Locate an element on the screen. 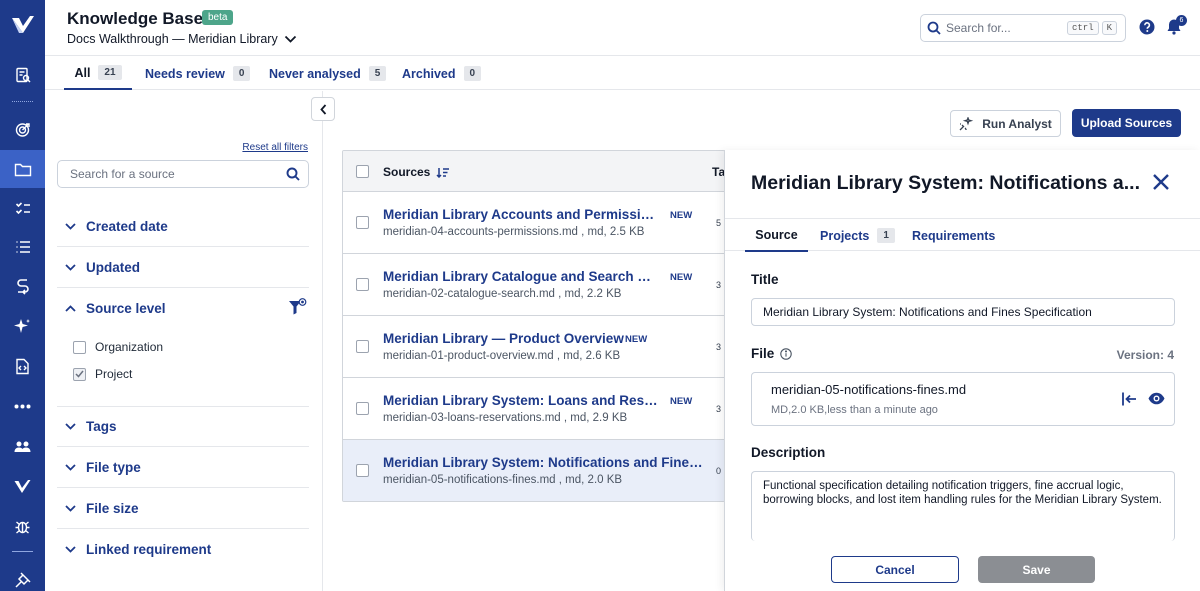 Image resolution: width=1200 pixels, height=591 pixels. source-level-option-organization: Organization is located at coordinates (118, 347).